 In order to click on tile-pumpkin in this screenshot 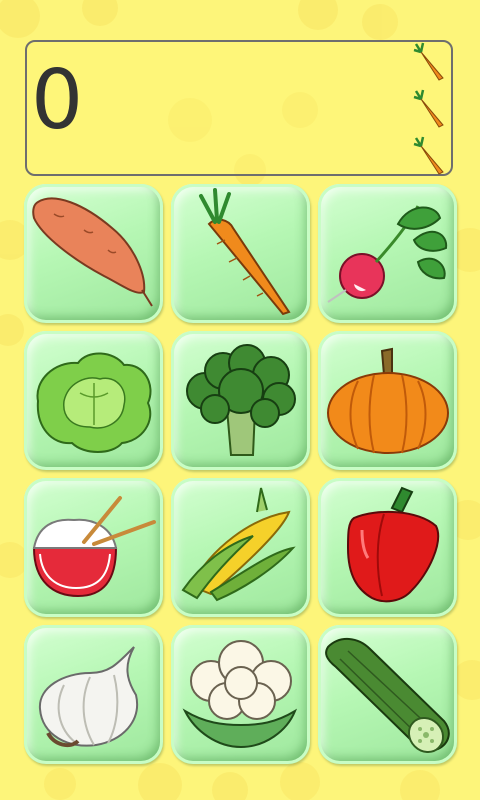, I will do `click(387, 400)`.